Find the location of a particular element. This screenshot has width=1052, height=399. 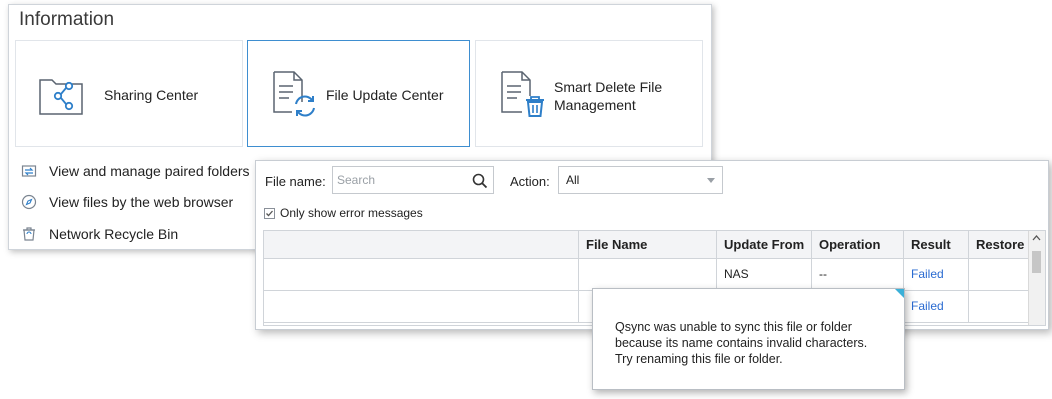

file-update-center-card: File Update Center is located at coordinates (358, 93).